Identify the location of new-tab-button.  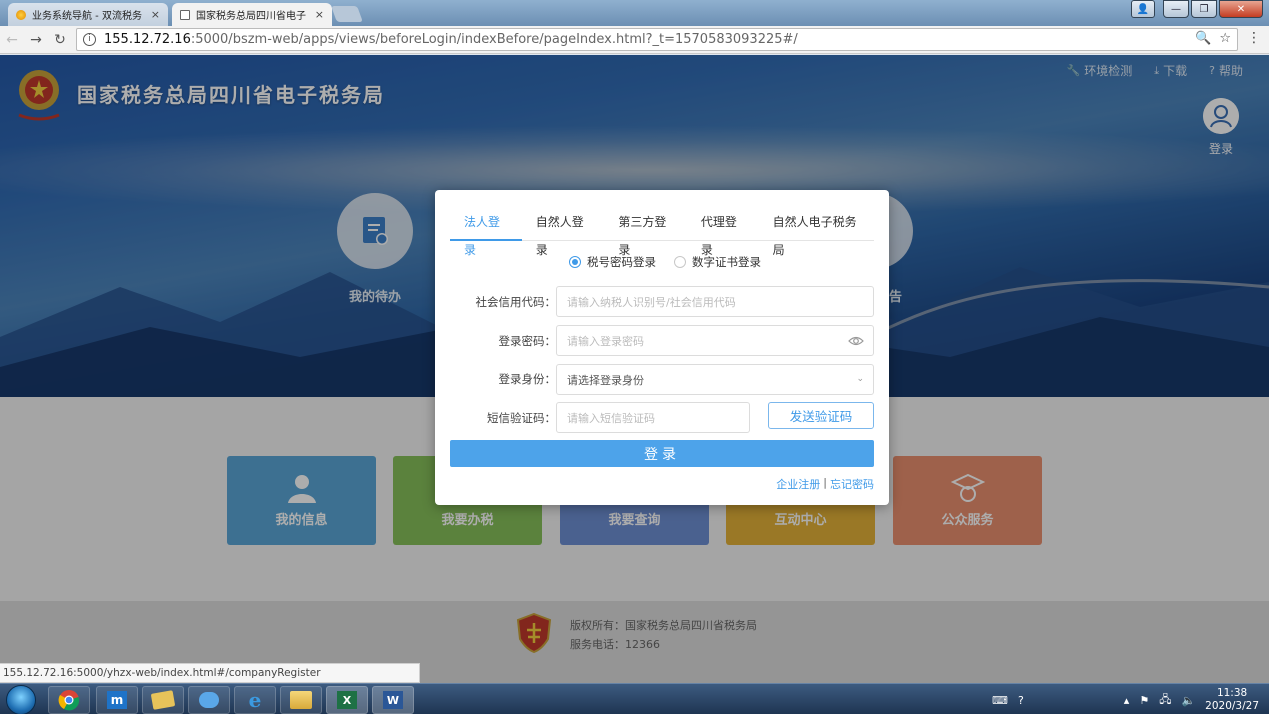
(347, 14).